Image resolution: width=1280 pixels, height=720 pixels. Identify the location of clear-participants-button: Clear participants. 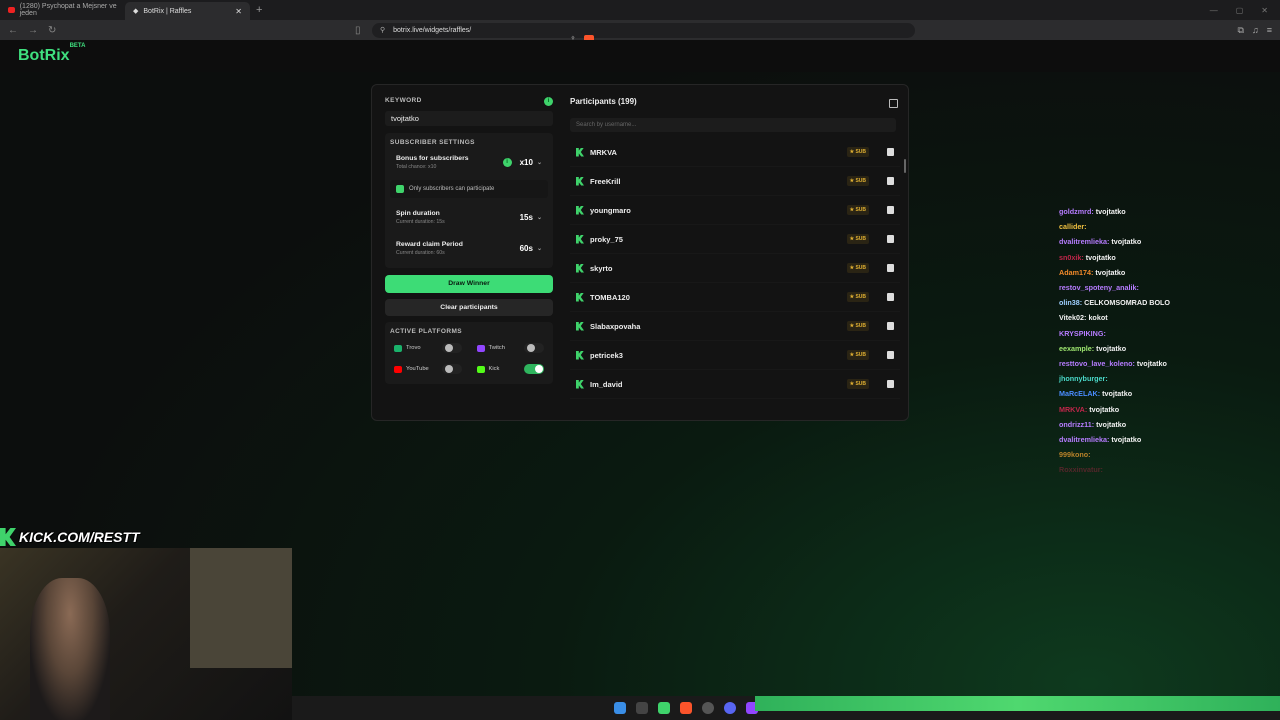
(469, 307).